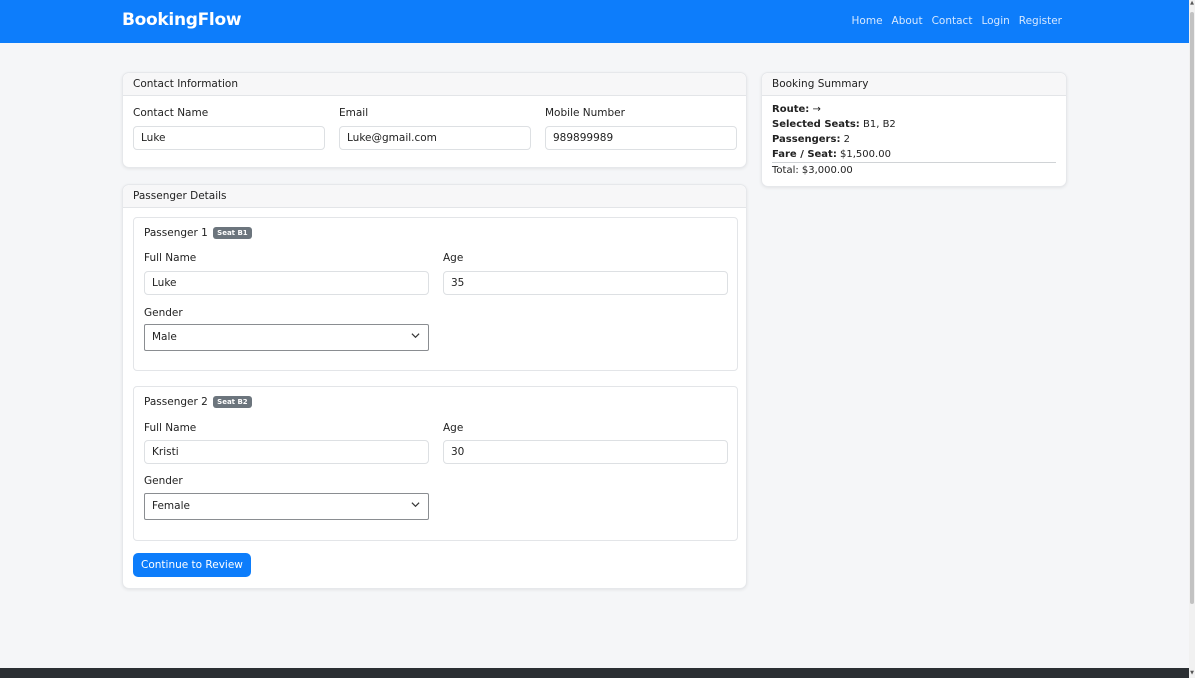 This screenshot has height=678, width=1195. What do you see at coordinates (286, 452) in the screenshot?
I see `passenger-2-name-input` at bounding box center [286, 452].